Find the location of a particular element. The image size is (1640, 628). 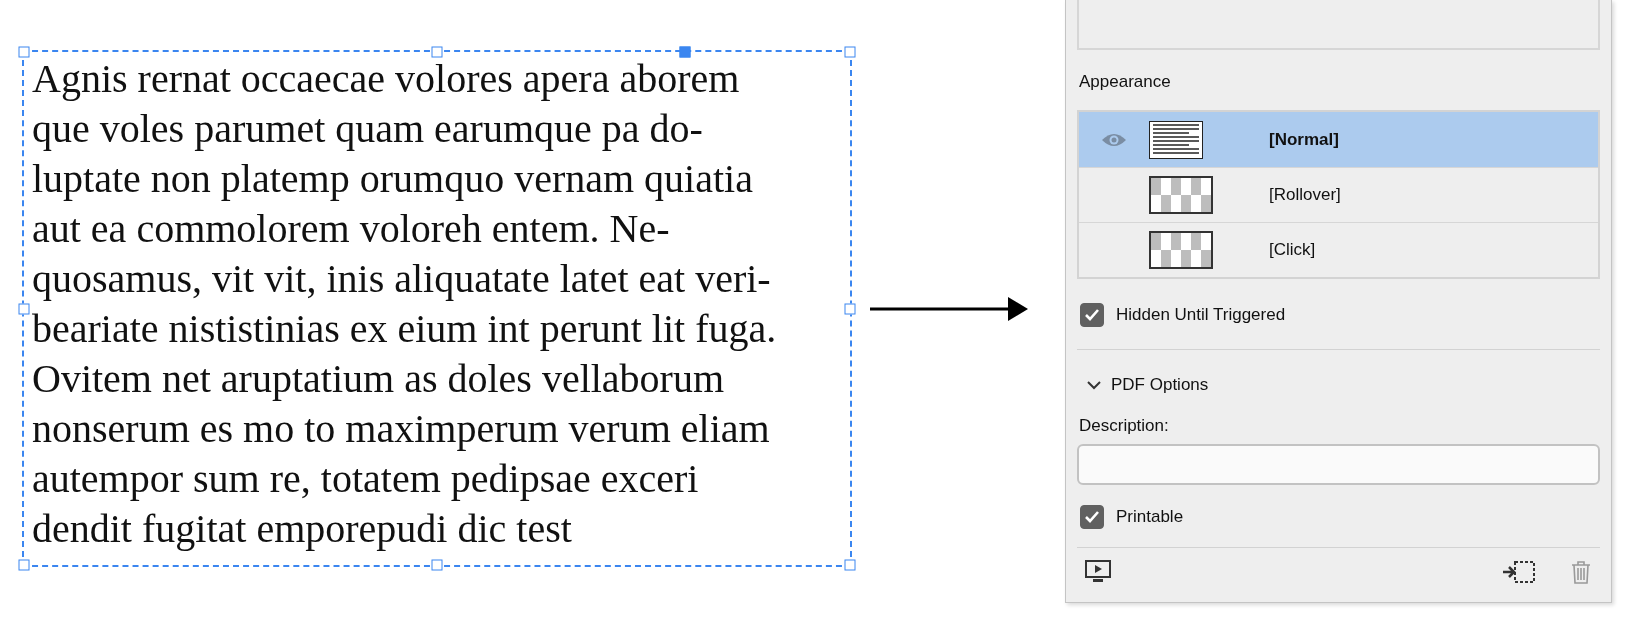

text-line: quosamus, vit vit, inis aliquatate latet eat veri- is located at coordinates (401, 279).